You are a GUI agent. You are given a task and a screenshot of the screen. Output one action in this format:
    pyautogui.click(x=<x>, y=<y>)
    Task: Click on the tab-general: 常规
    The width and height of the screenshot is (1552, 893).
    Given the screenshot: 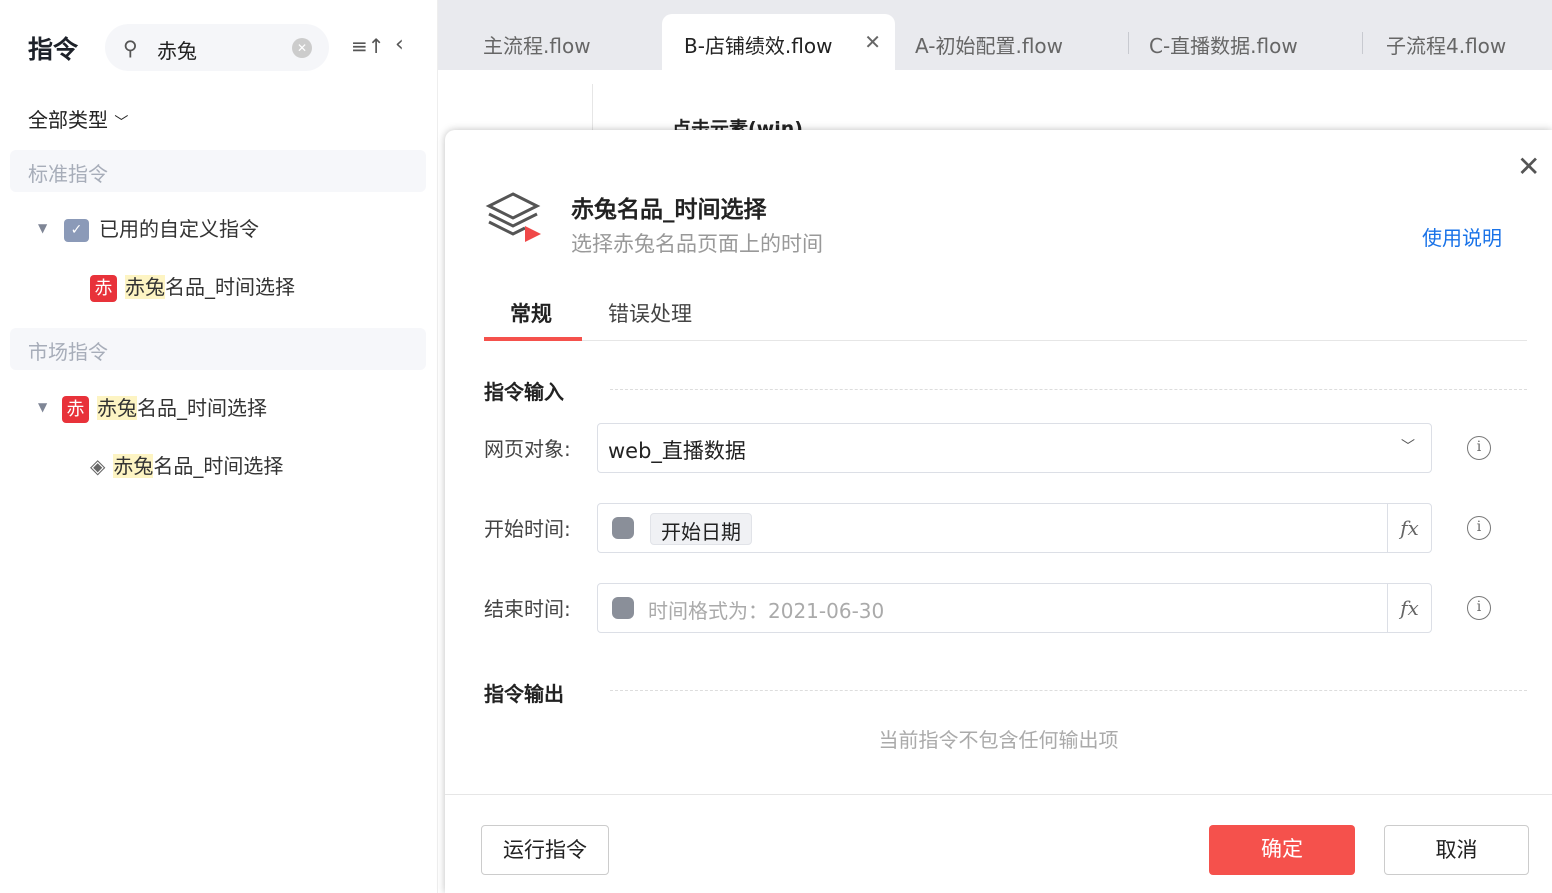 What is the action you would take?
    pyautogui.click(x=531, y=313)
    